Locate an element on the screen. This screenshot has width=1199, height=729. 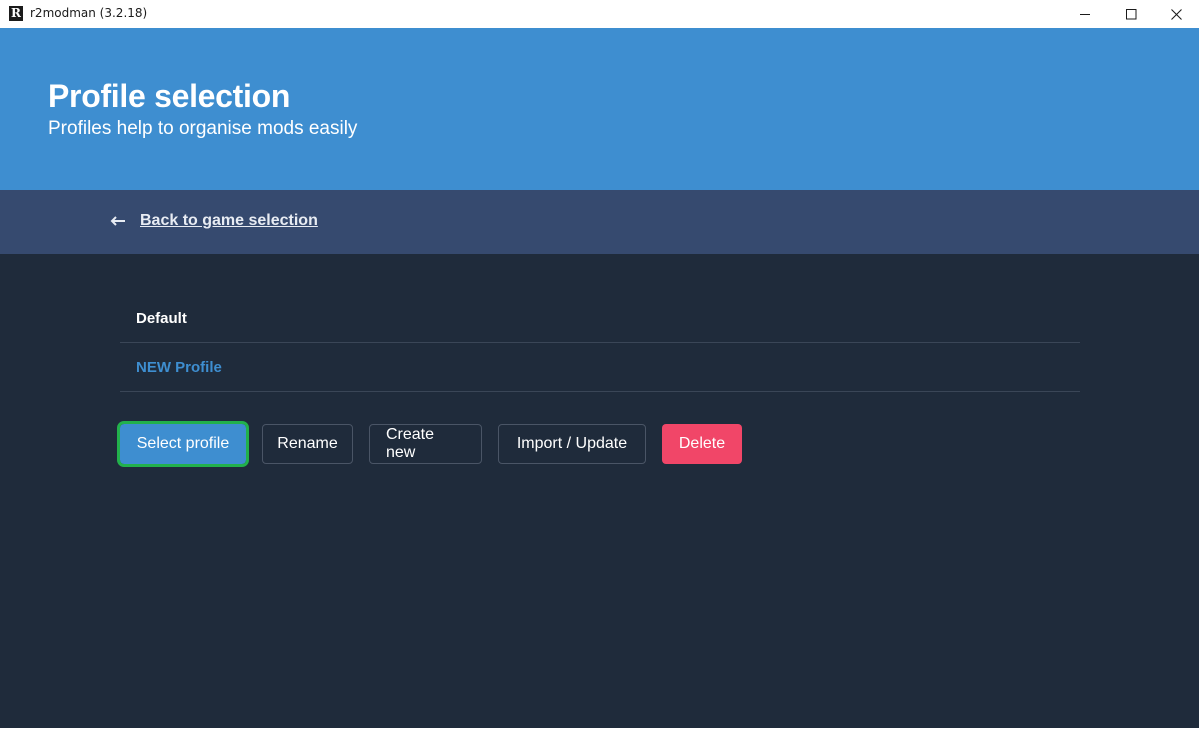
close-button is located at coordinates (1176, 14).